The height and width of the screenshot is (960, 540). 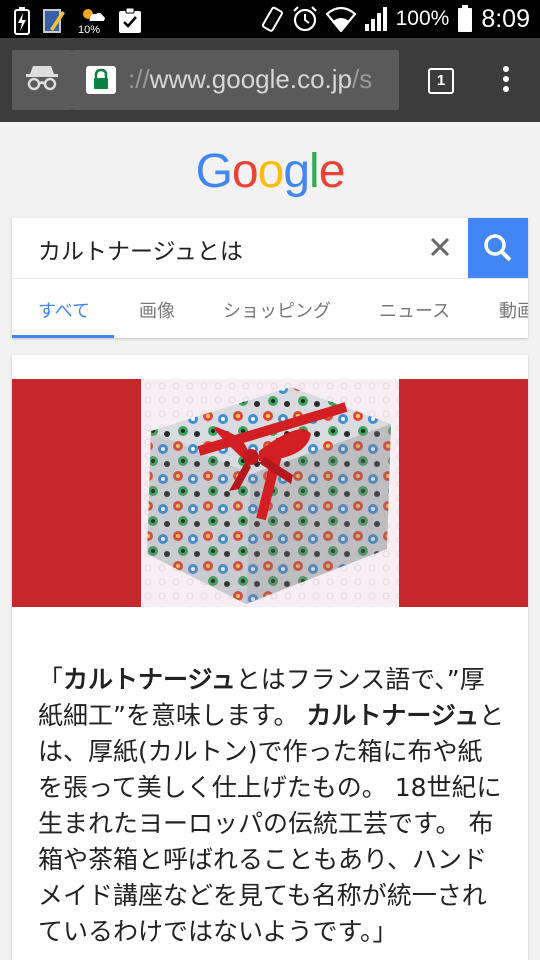 I want to click on weather-icon, so click(x=94, y=15).